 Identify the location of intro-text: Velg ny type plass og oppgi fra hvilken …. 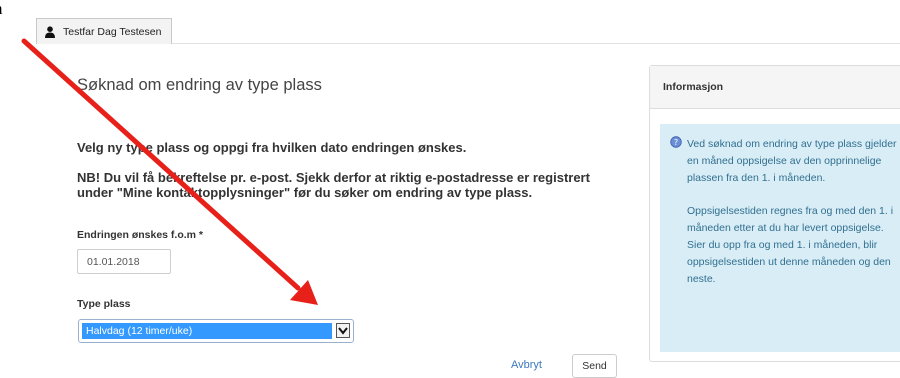
(272, 147).